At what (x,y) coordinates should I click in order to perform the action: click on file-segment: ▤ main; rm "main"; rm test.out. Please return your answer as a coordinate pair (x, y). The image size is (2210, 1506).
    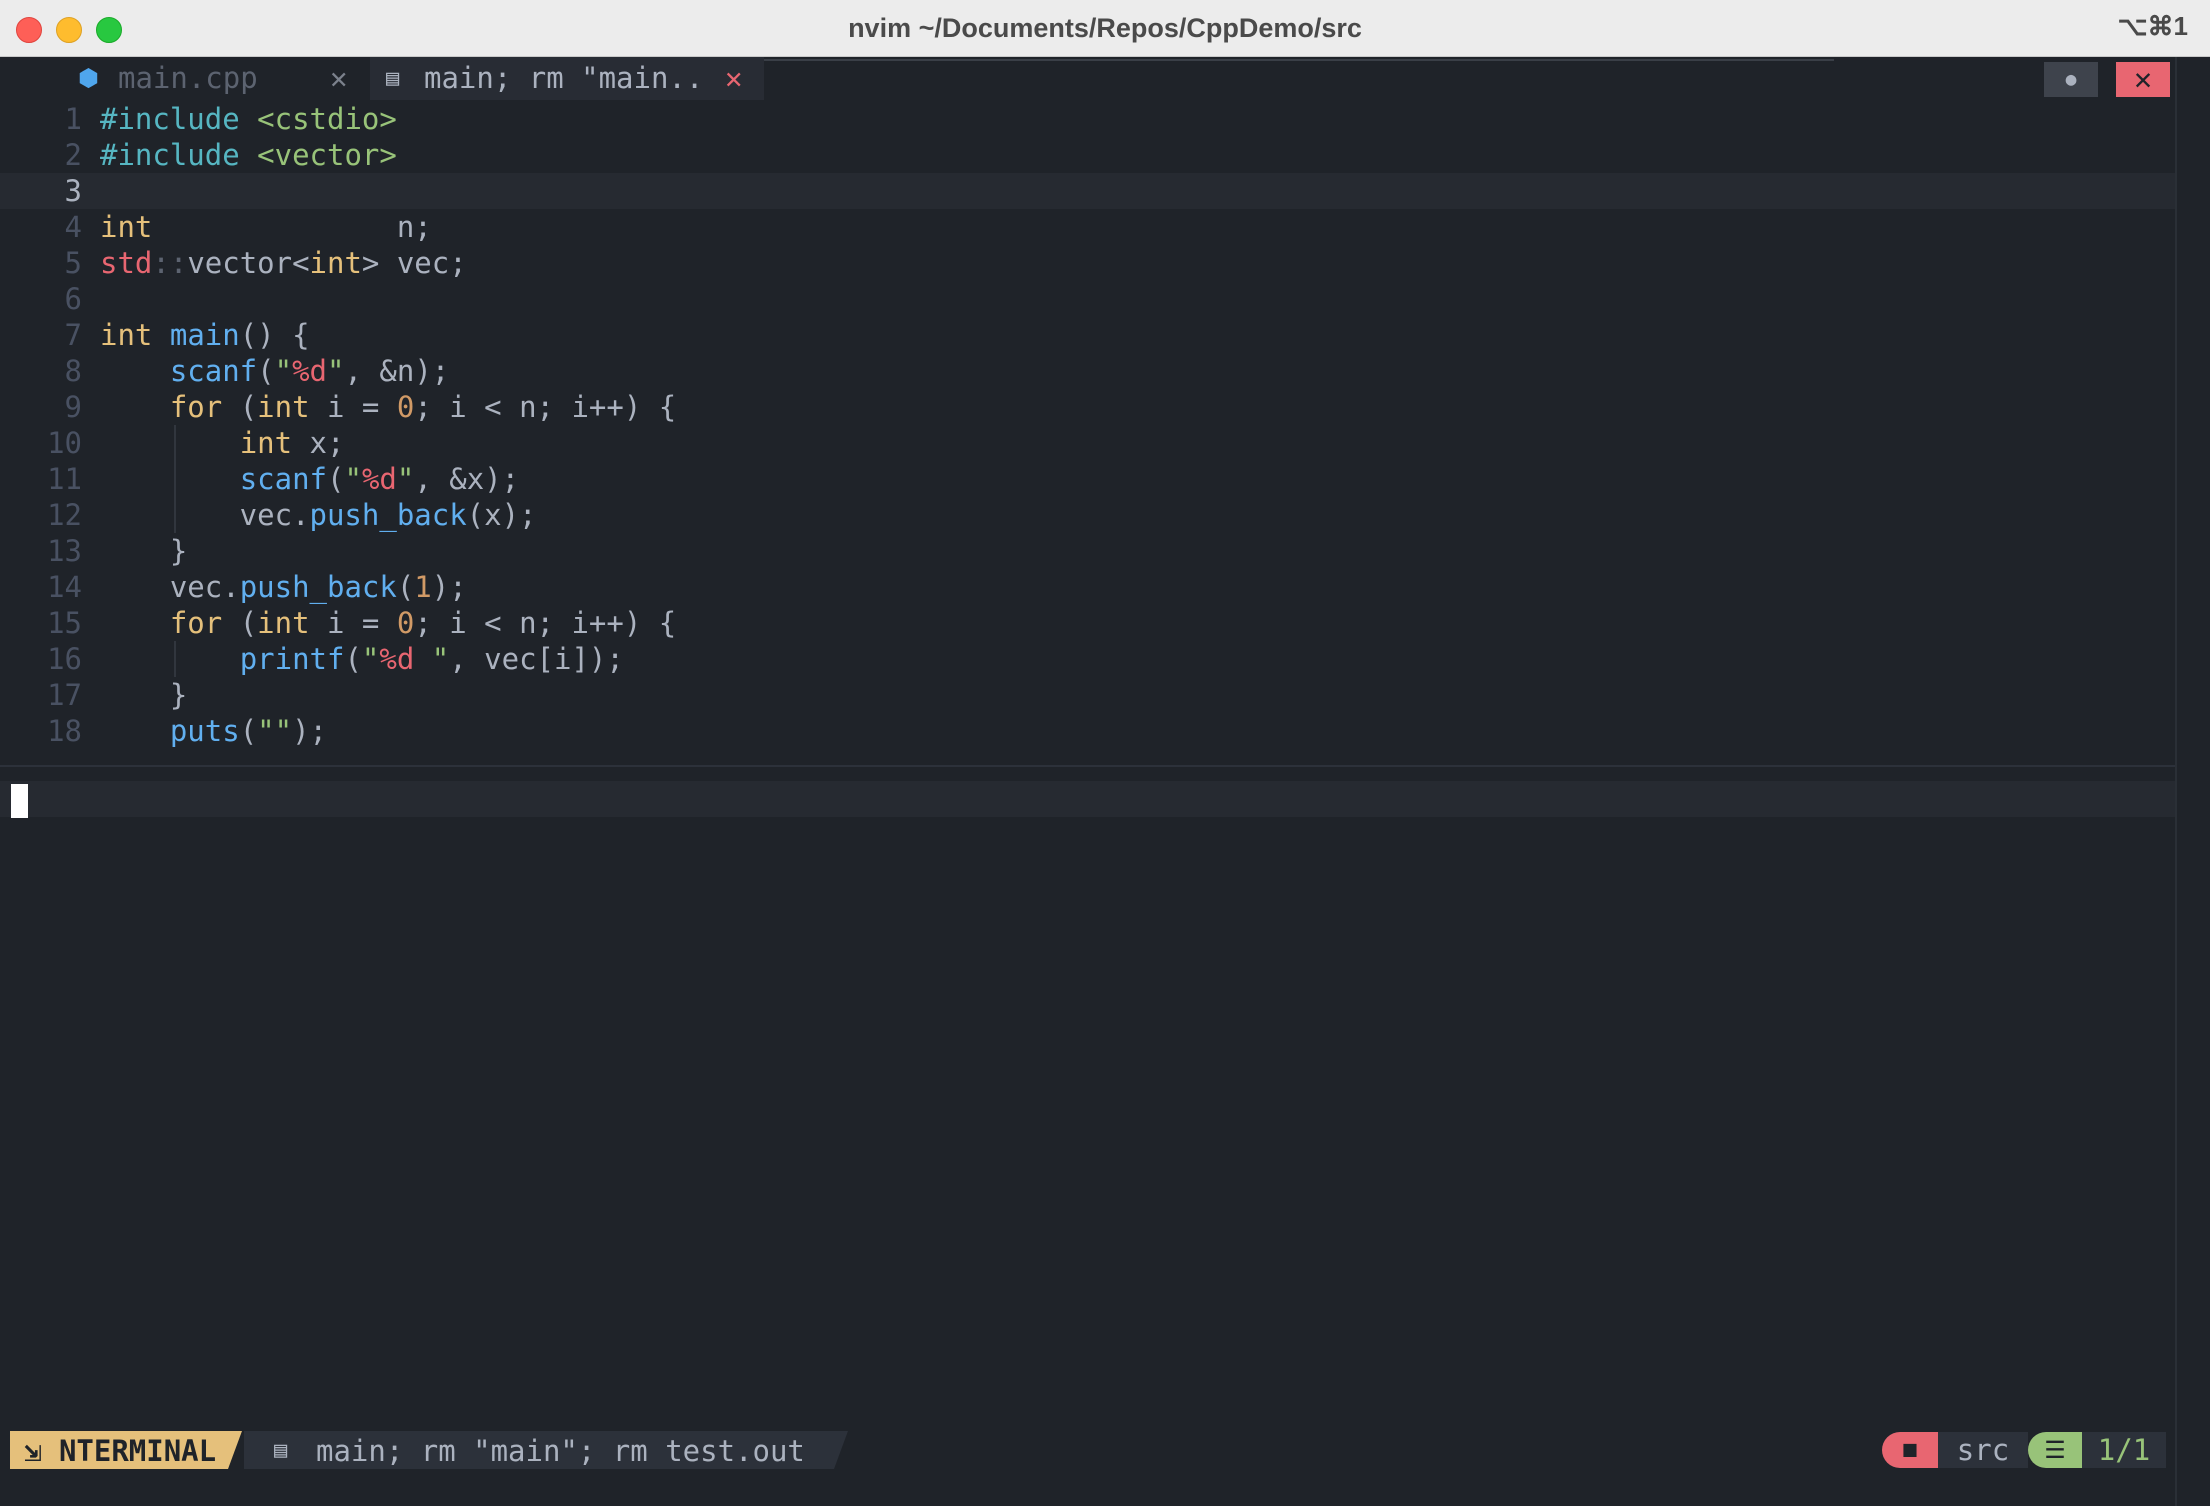
    Looking at the image, I should click on (539, 1450).